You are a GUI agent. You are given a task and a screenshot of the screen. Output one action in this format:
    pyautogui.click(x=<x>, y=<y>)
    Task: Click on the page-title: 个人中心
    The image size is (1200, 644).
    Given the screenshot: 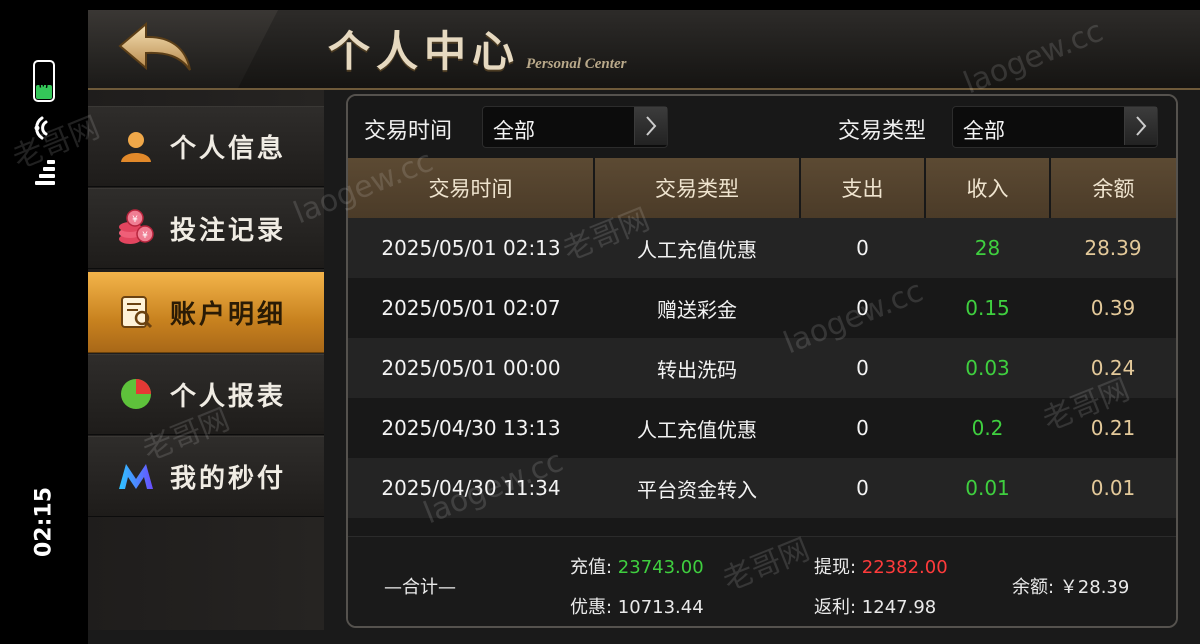 What is the action you would take?
    pyautogui.click(x=424, y=51)
    